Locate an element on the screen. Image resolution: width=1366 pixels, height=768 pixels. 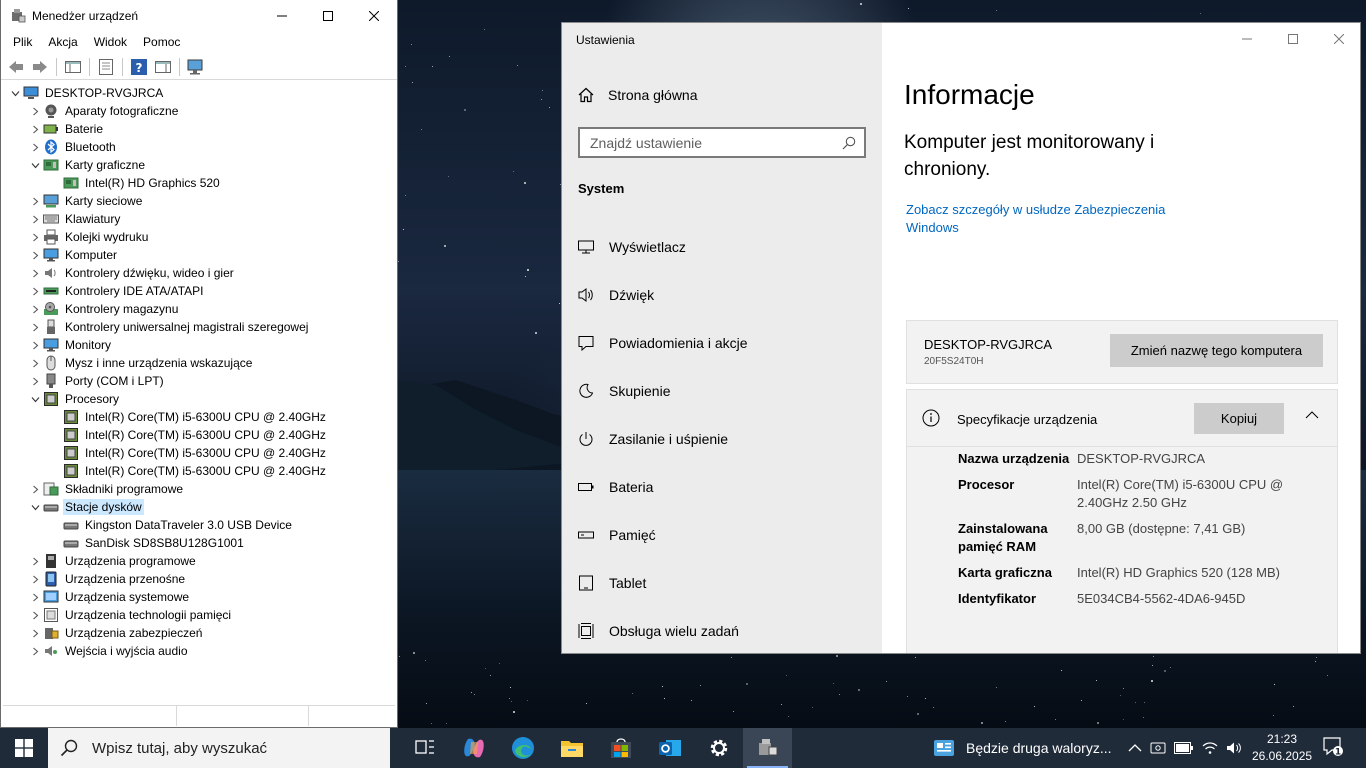
settings-search-box is located at coordinates (722, 142).